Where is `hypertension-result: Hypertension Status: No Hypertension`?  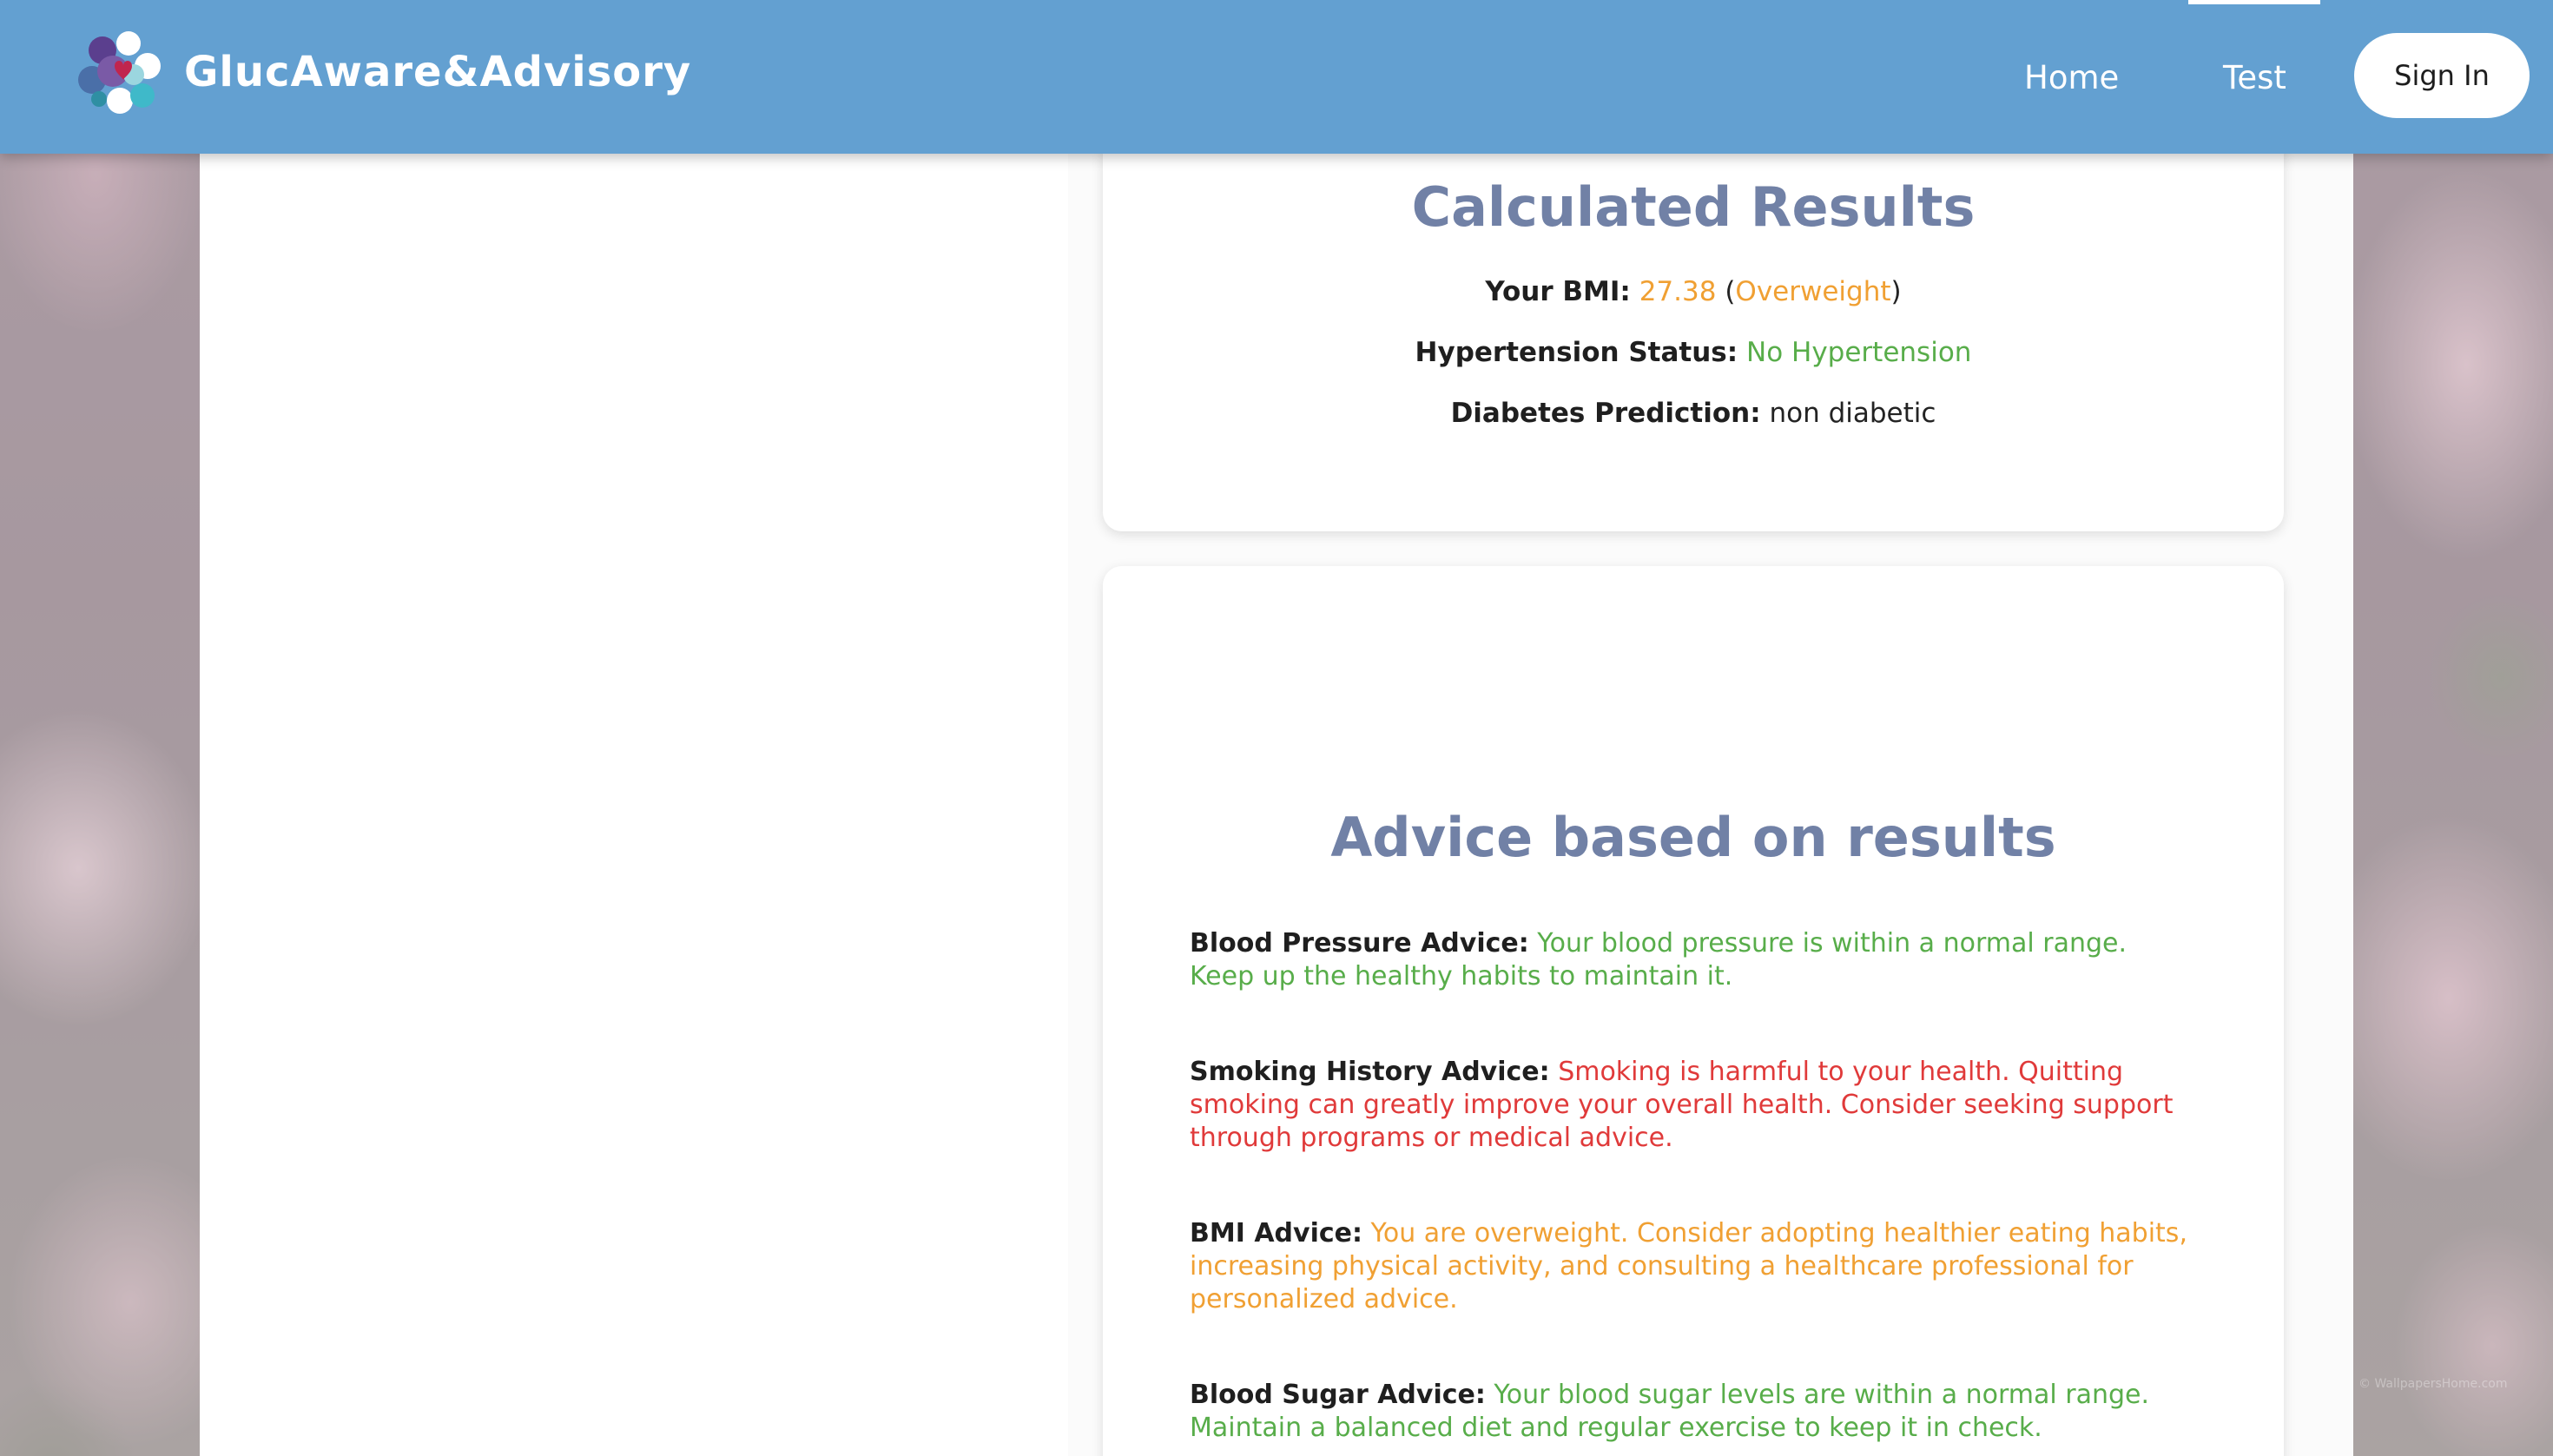
hypertension-result: Hypertension Status: No Hypertension is located at coordinates (1693, 352).